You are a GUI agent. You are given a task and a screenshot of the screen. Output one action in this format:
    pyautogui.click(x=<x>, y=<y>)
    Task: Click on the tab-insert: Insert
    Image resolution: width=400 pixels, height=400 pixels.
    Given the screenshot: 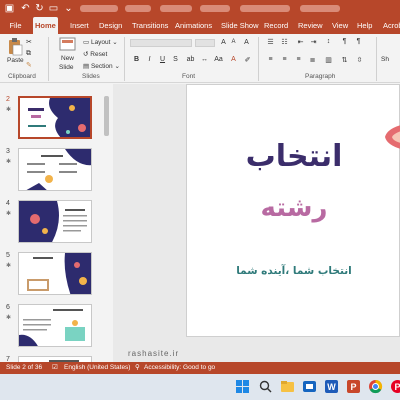 What is the action you would take?
    pyautogui.click(x=79, y=25)
    